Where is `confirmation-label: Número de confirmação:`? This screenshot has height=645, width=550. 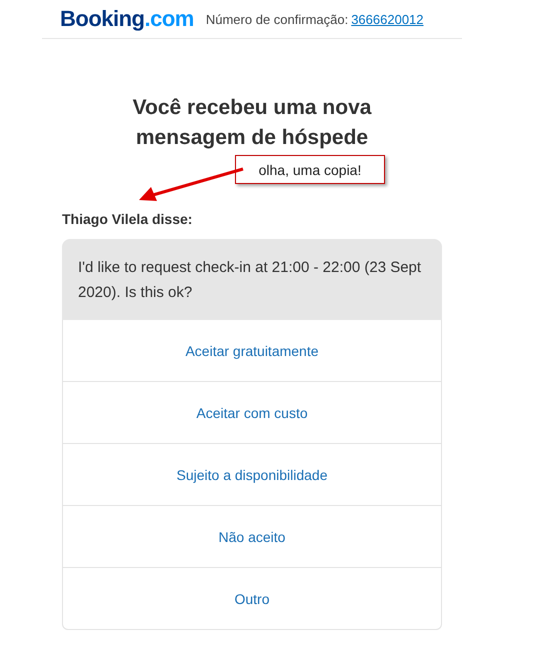
confirmation-label: Número de confirmação: is located at coordinates (277, 19).